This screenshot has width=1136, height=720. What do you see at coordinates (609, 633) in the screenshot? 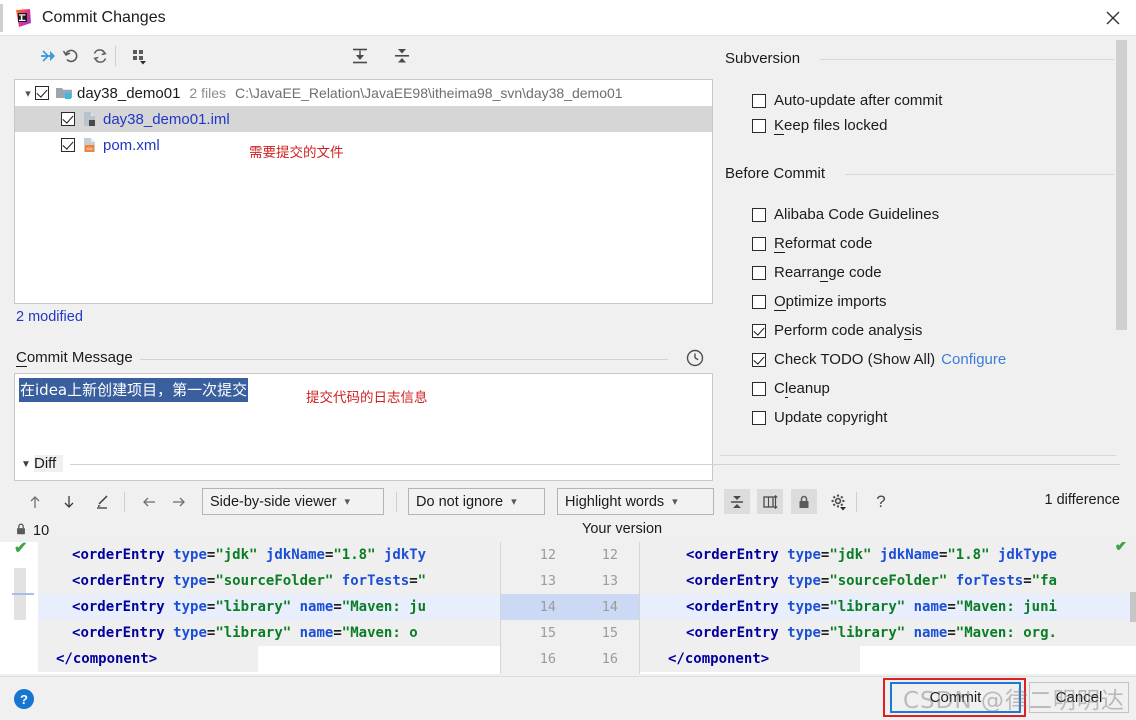
I see `line-number: 15` at bounding box center [609, 633].